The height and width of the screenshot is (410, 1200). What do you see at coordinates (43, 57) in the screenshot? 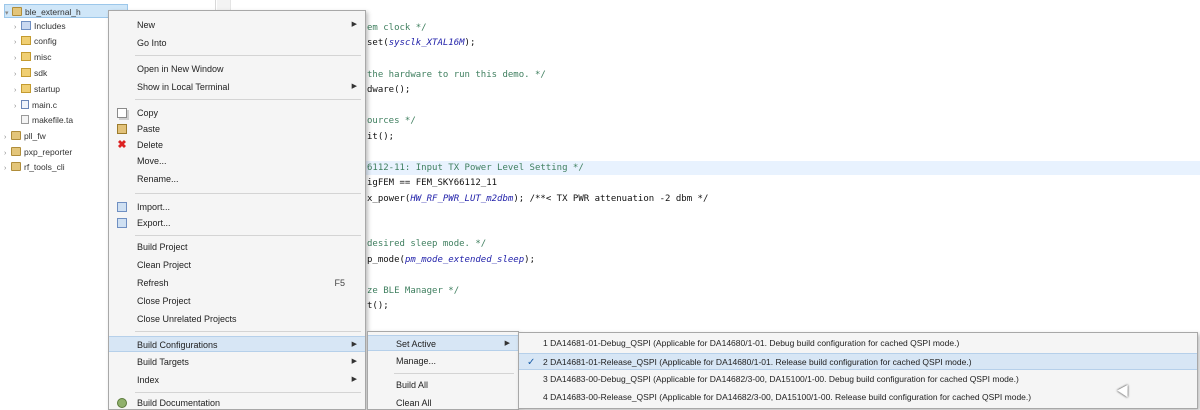
I see `tree-item-label: misc` at bounding box center [43, 57].